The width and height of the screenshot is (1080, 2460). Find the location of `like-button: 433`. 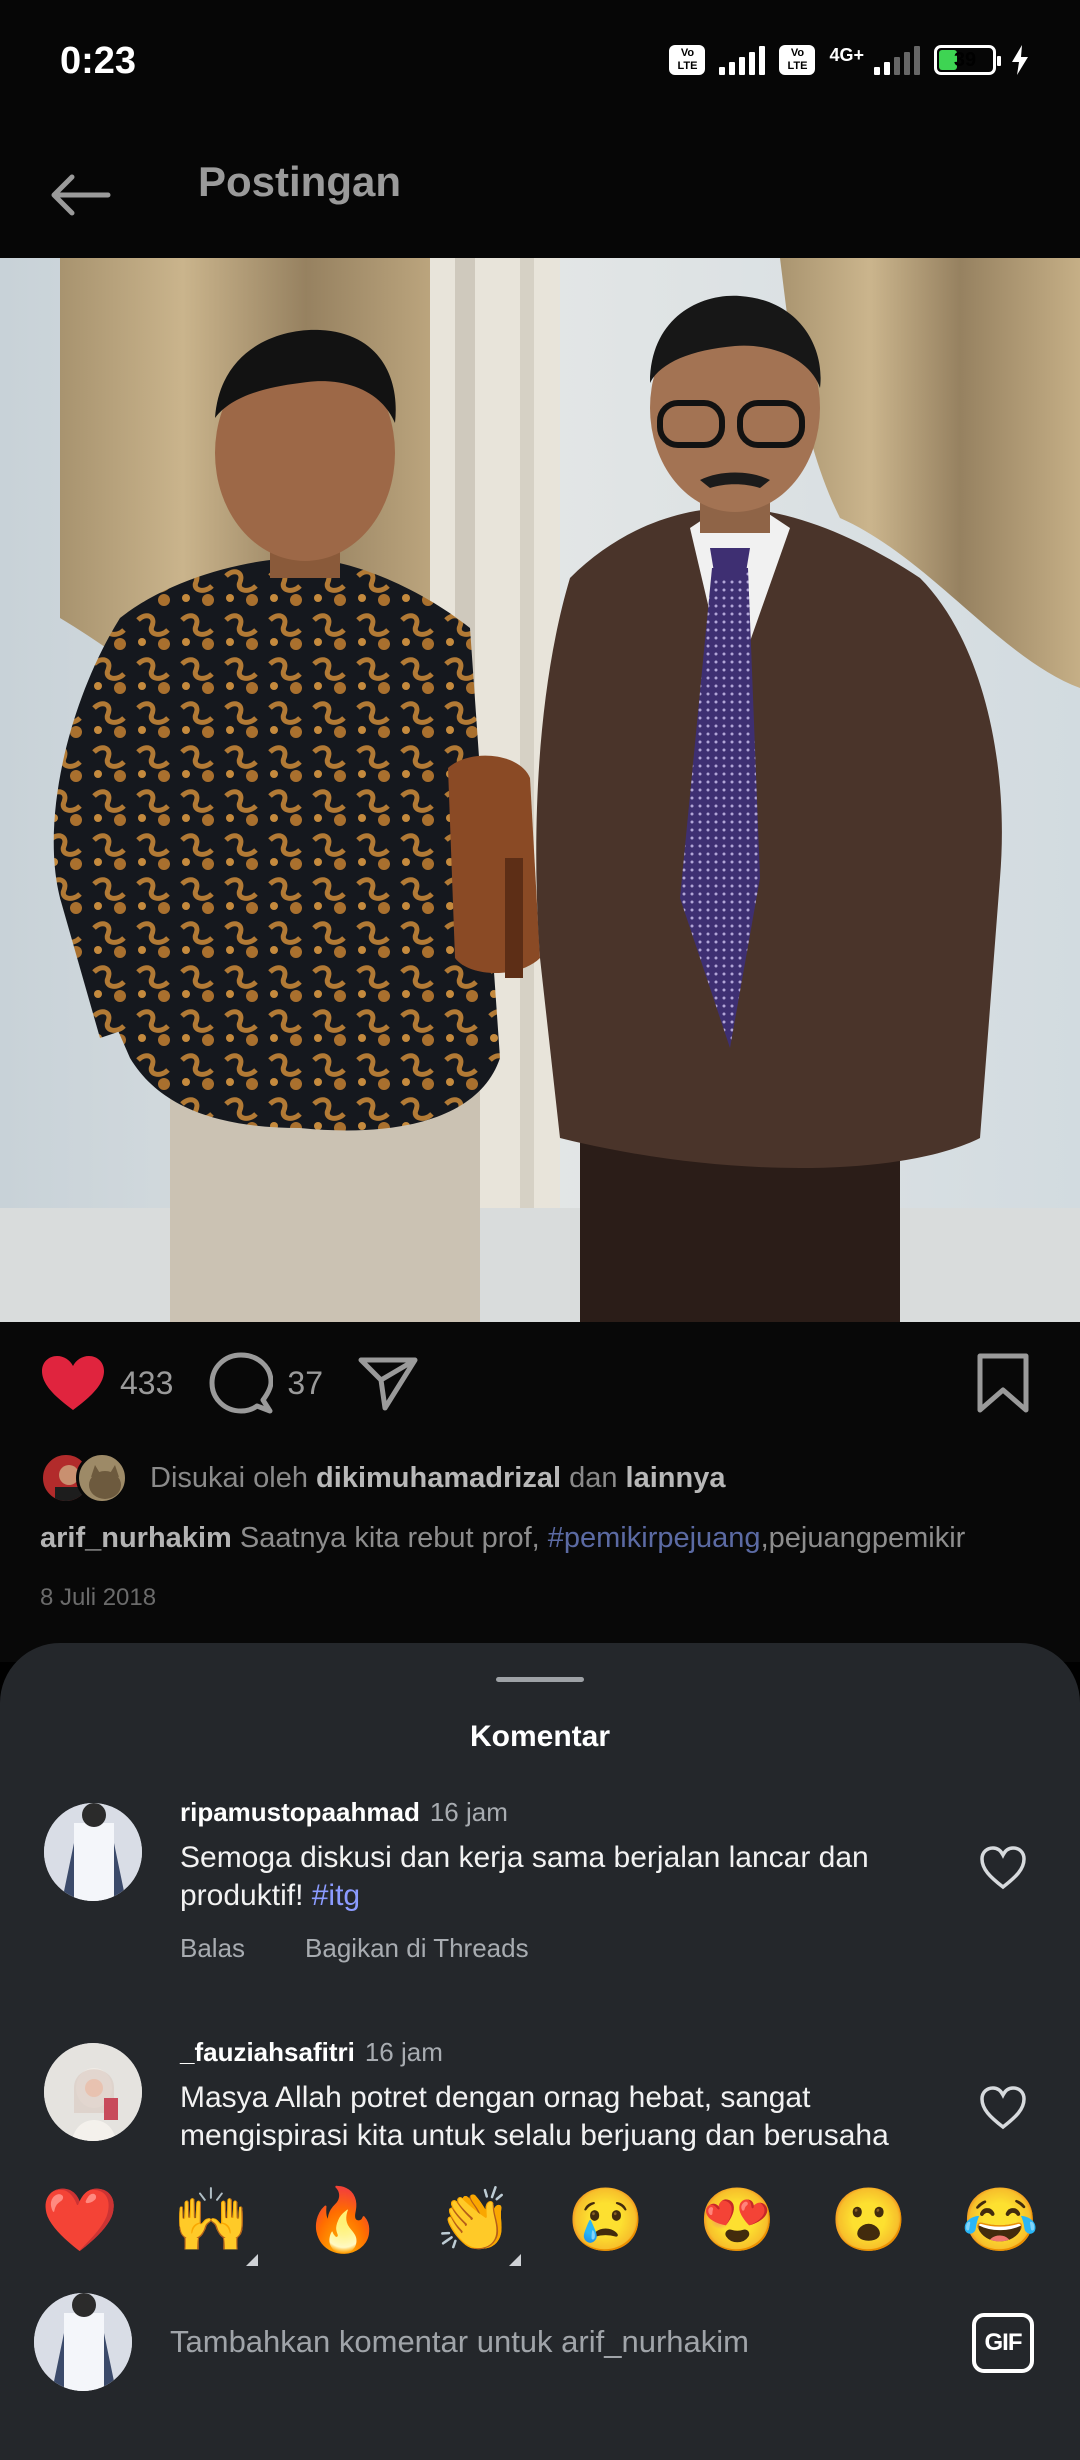

like-button: 433 is located at coordinates (106, 1383).